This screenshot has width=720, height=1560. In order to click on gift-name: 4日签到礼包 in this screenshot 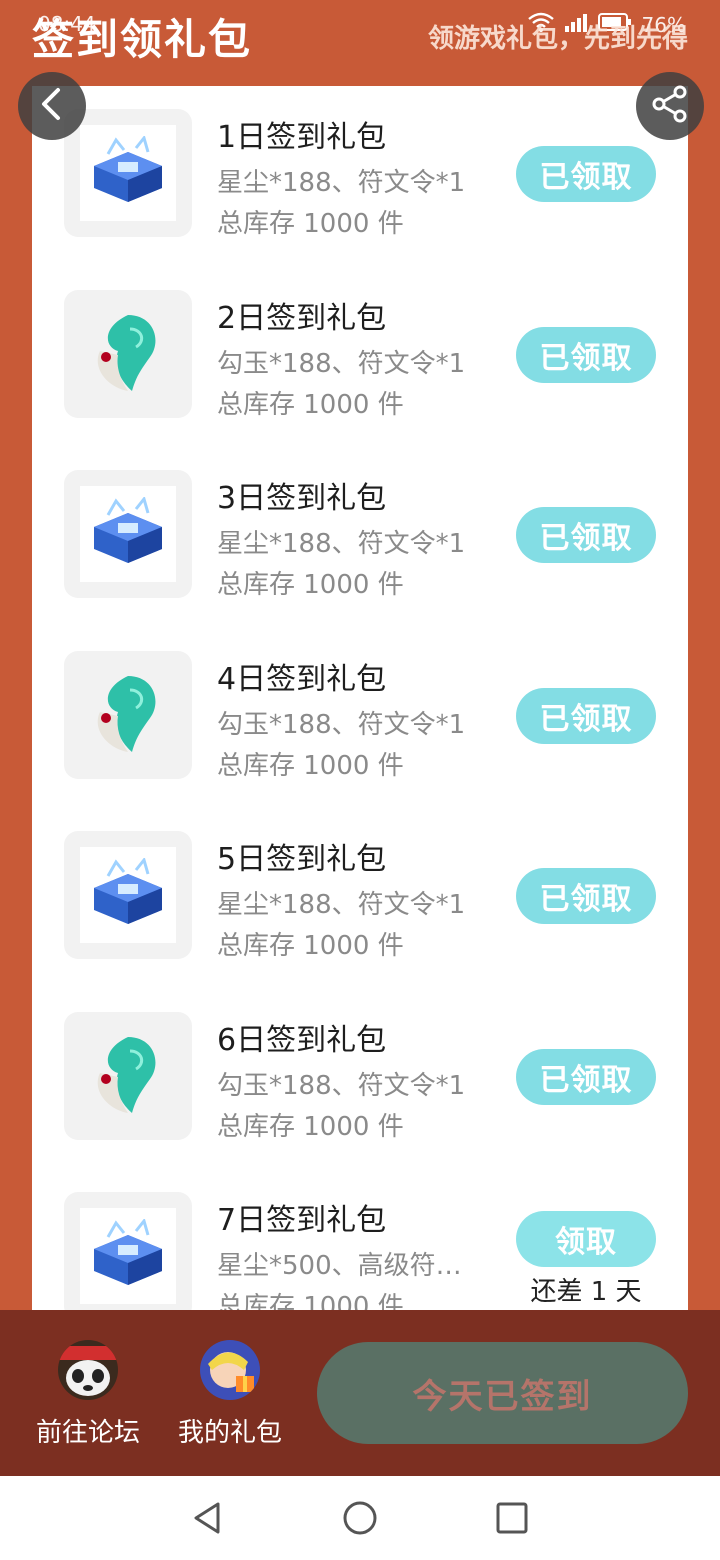, I will do `click(302, 679)`.